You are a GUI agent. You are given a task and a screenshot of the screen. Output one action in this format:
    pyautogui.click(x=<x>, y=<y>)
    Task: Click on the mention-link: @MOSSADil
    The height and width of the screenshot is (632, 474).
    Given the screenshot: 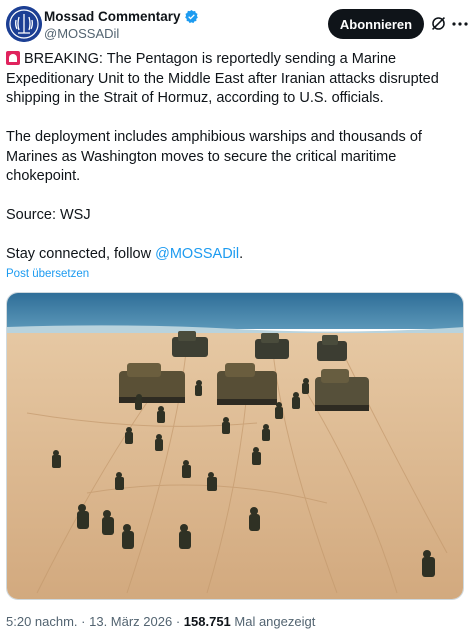 What is the action you would take?
    pyautogui.click(x=197, y=254)
    